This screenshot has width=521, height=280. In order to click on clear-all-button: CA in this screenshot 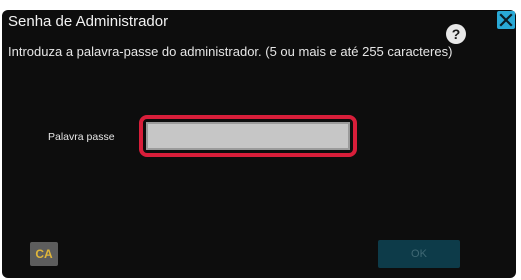, I will do `click(44, 254)`.